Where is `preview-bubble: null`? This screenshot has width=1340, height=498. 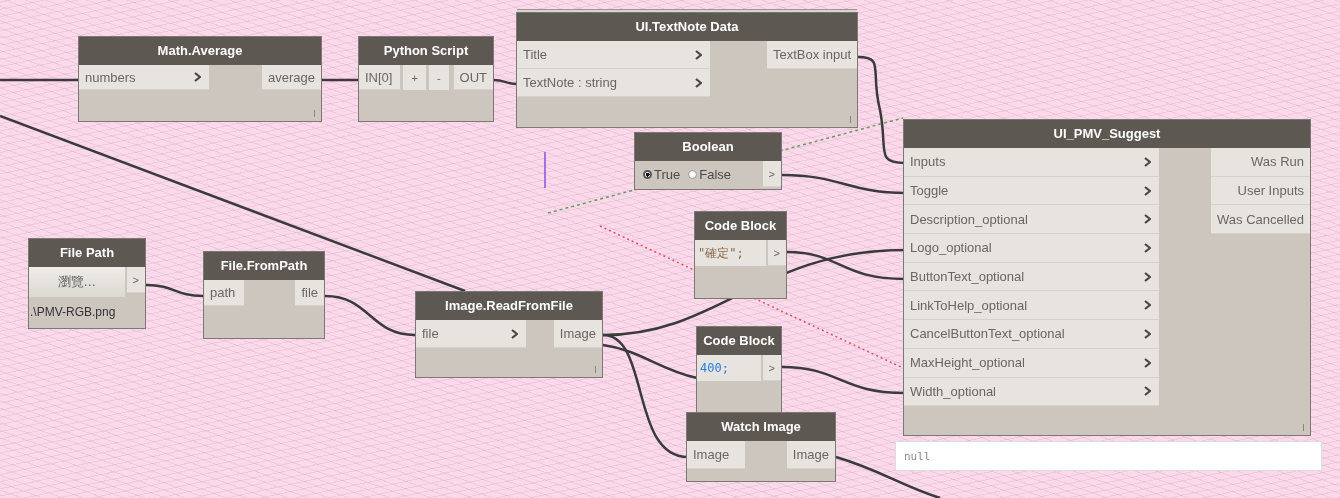
preview-bubble: null is located at coordinates (1108, 456).